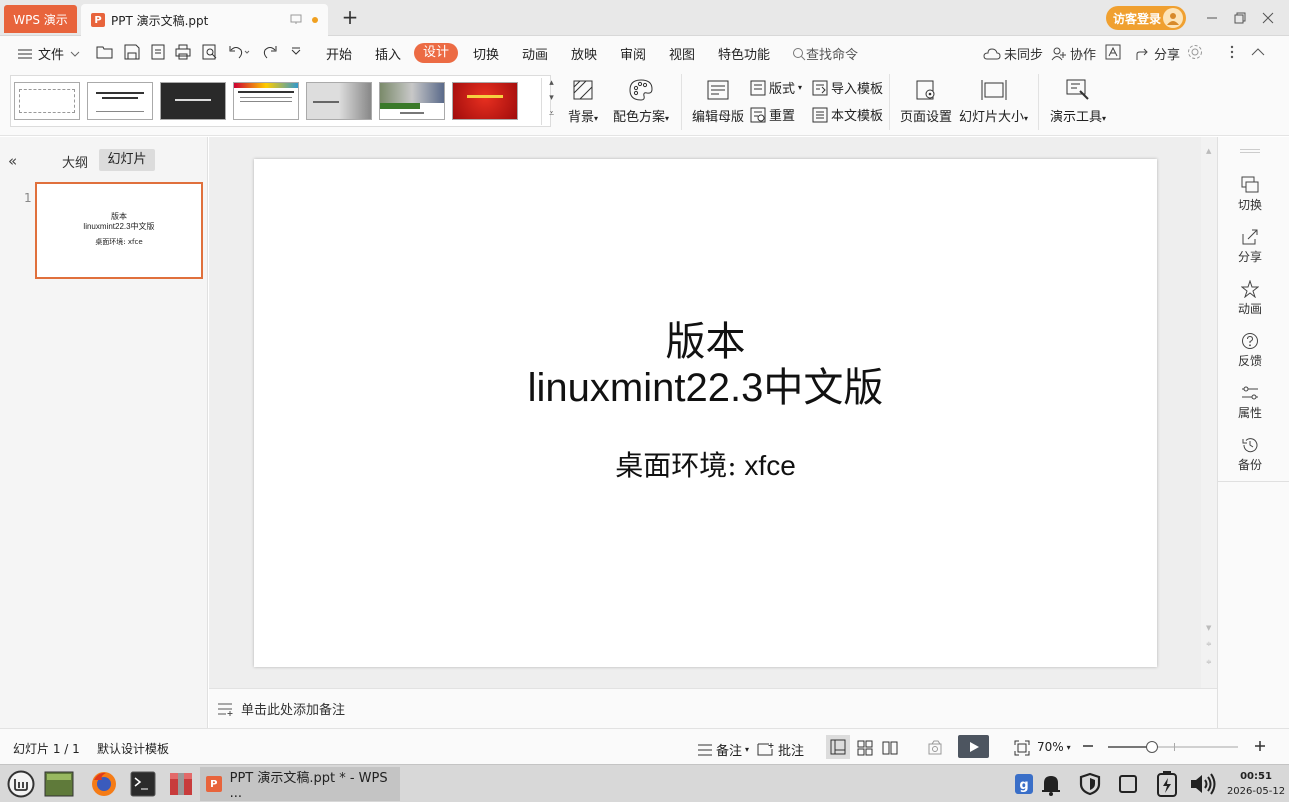  I want to click on undo-icon, so click(239, 52).